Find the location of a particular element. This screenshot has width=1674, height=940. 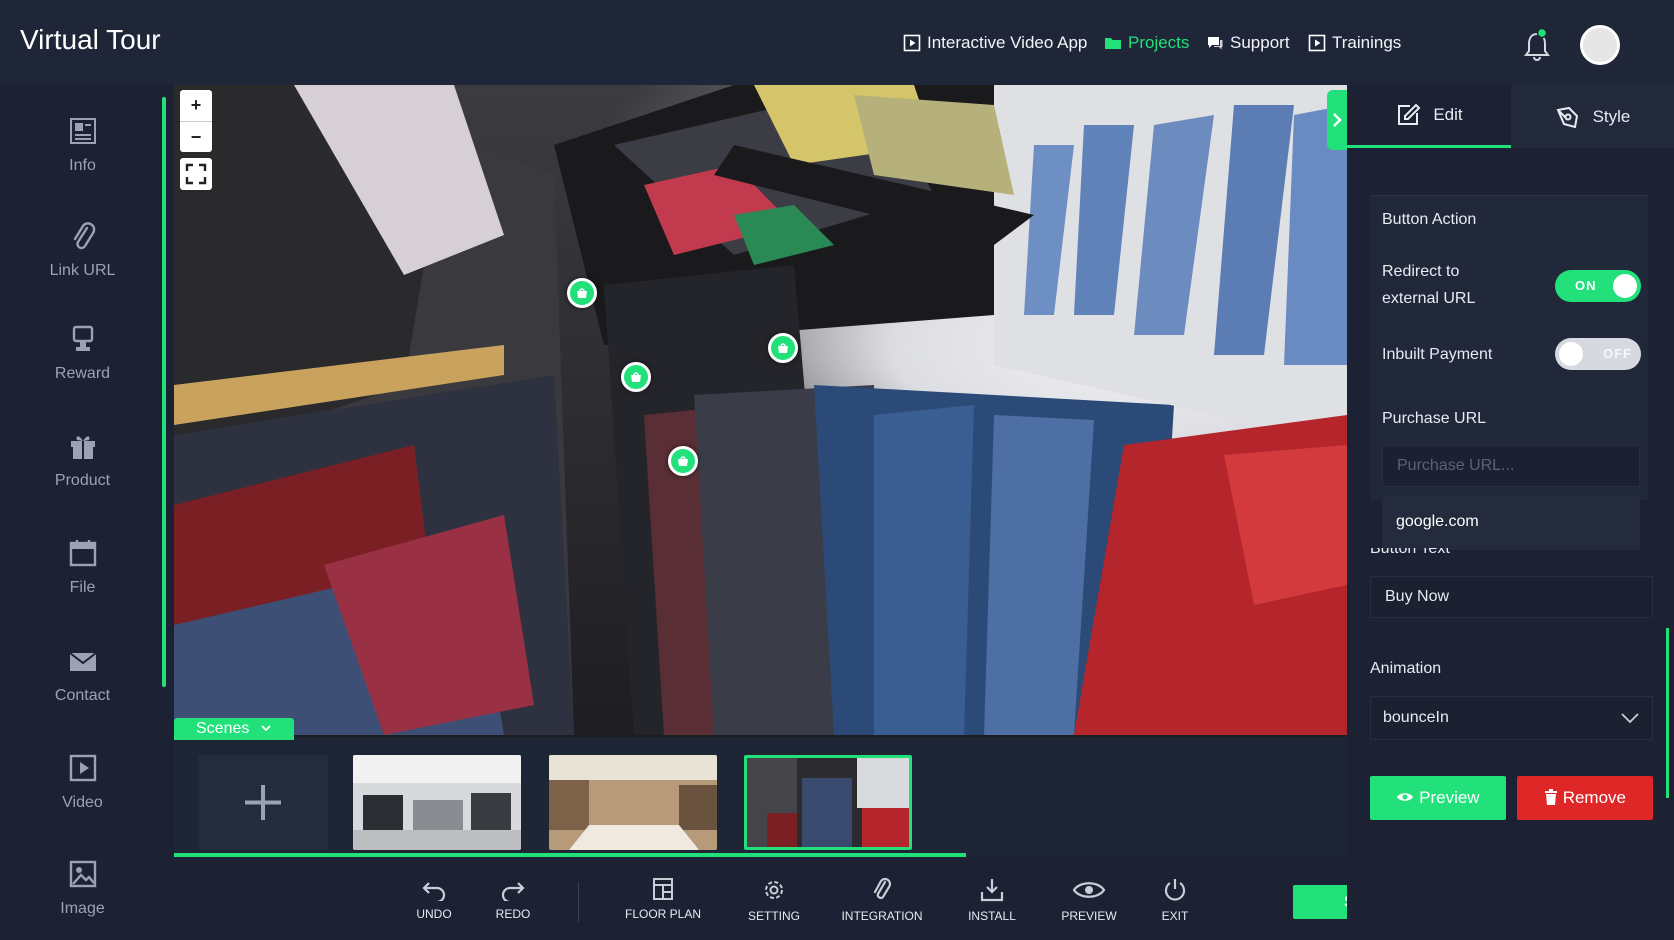

nav-trainings: Trainings is located at coordinates (1354, 43).